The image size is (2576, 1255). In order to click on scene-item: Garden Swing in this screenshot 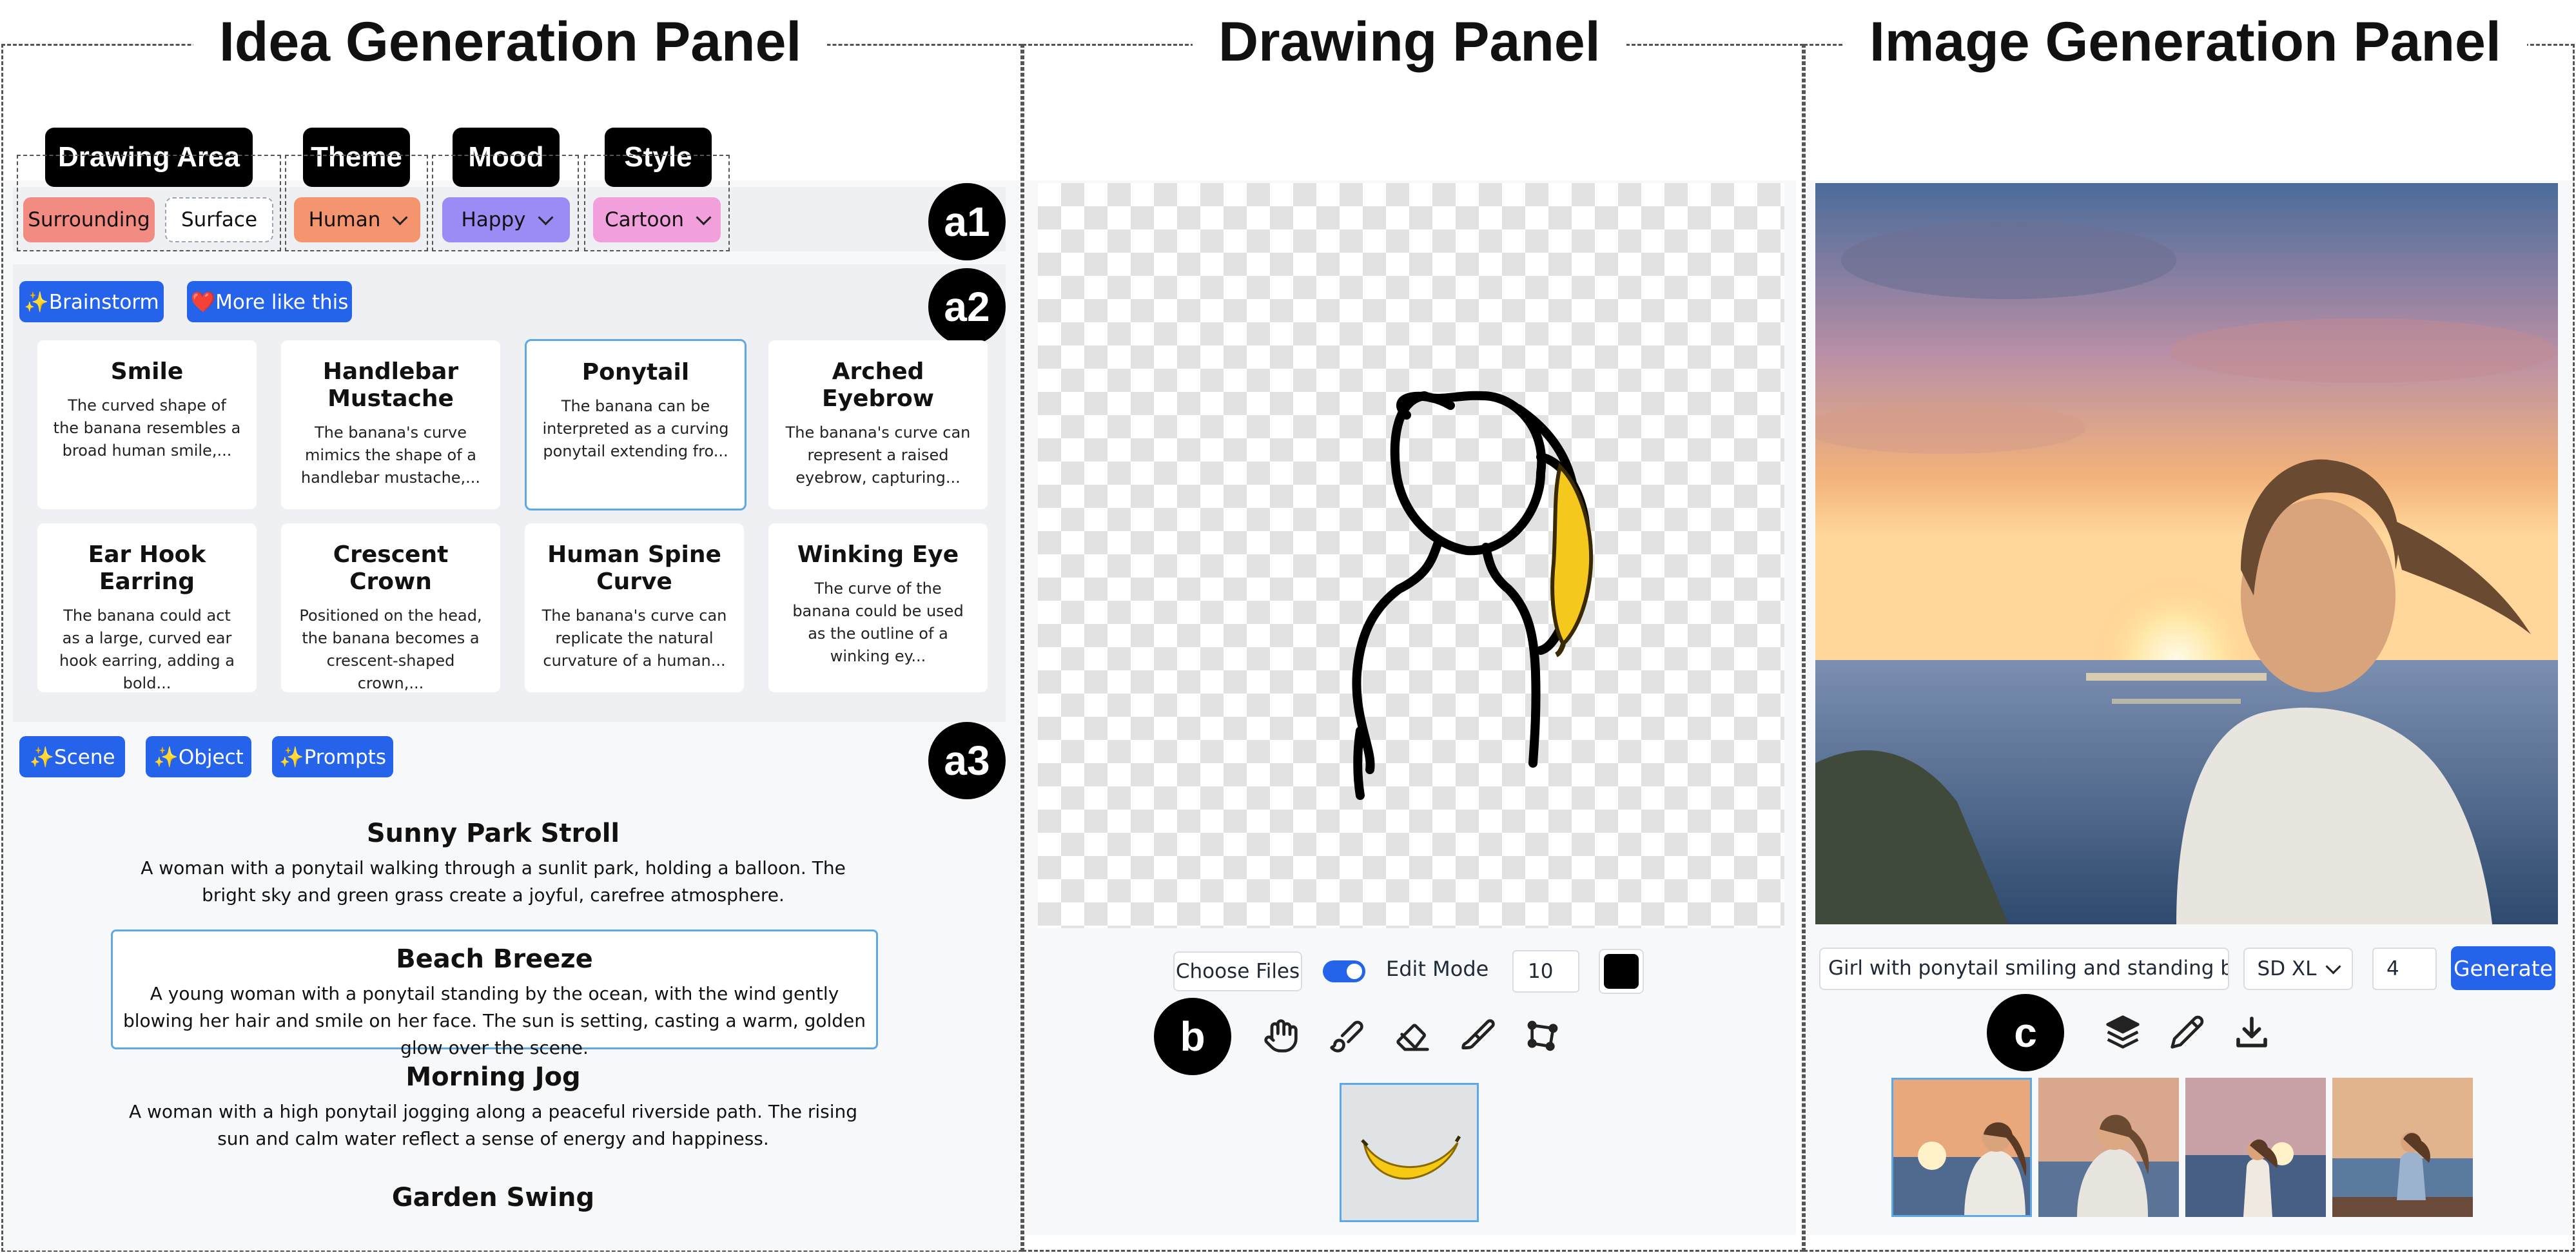, I will do `click(493, 1201)`.